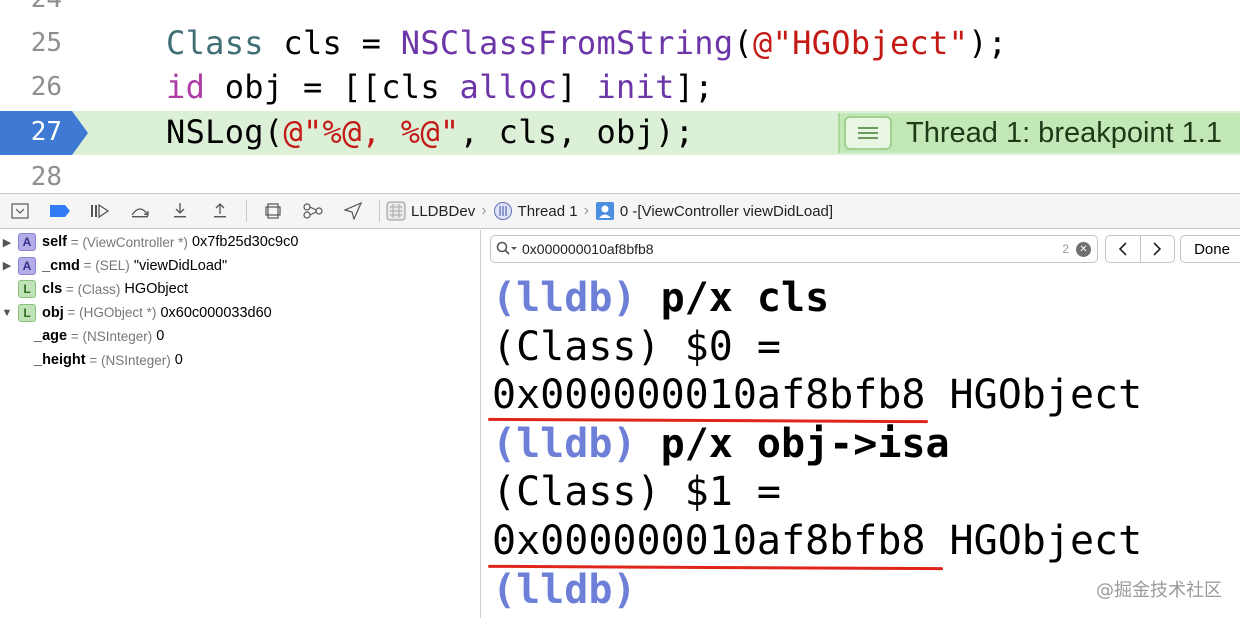 The image size is (1240, 618). Describe the element at coordinates (396, 211) in the screenshot. I see `app-icon` at that location.